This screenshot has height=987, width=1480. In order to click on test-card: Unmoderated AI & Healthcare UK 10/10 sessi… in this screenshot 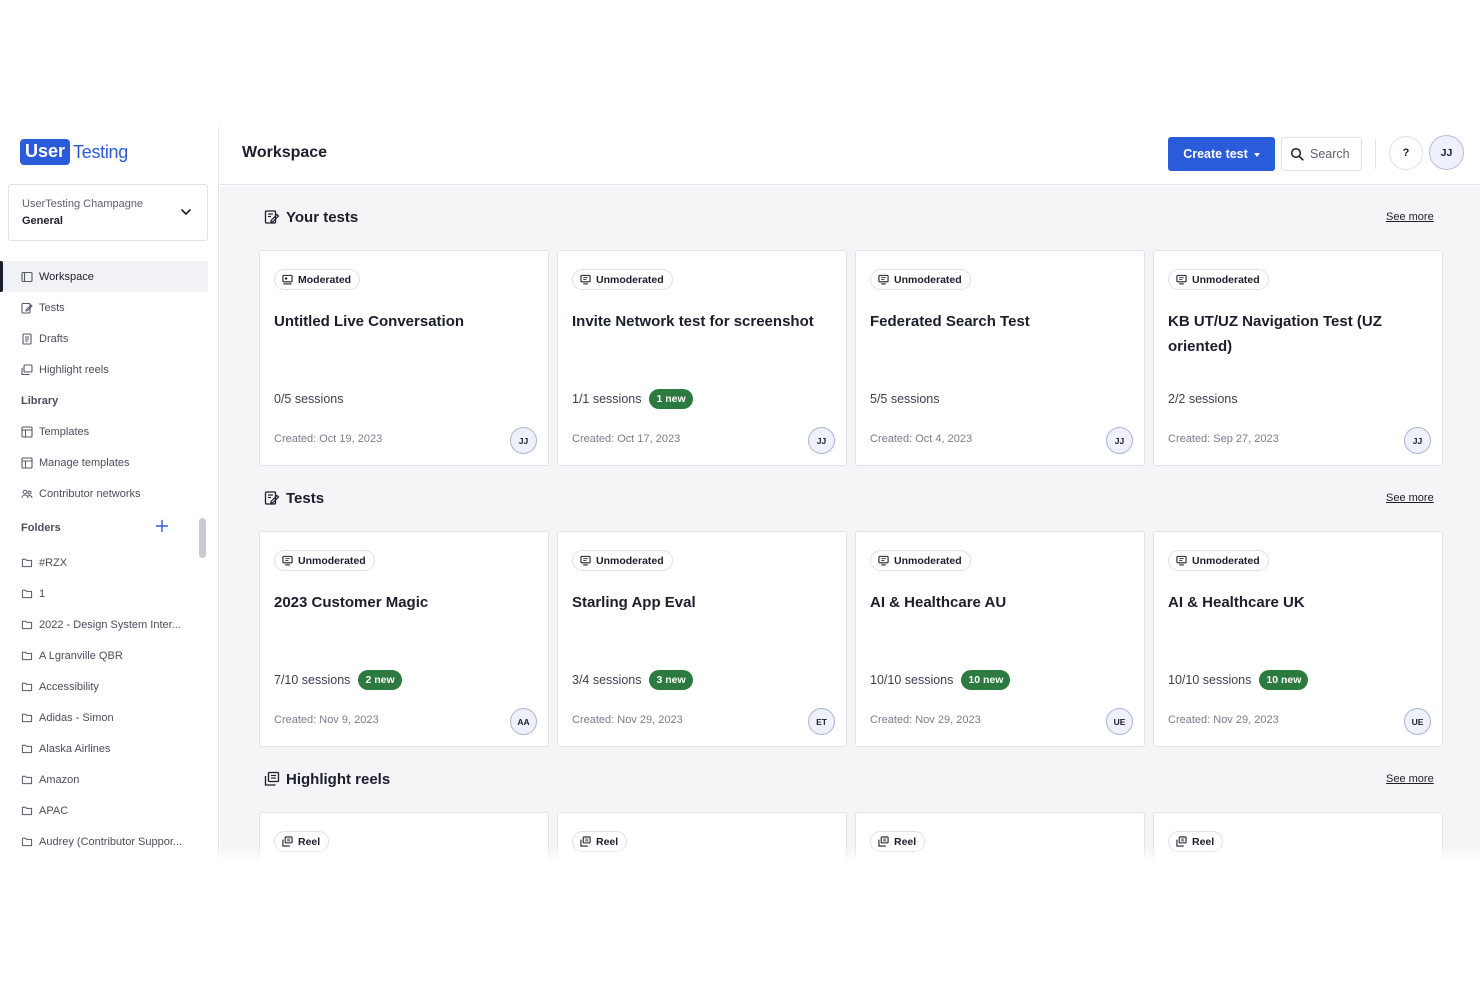, I will do `click(1298, 639)`.